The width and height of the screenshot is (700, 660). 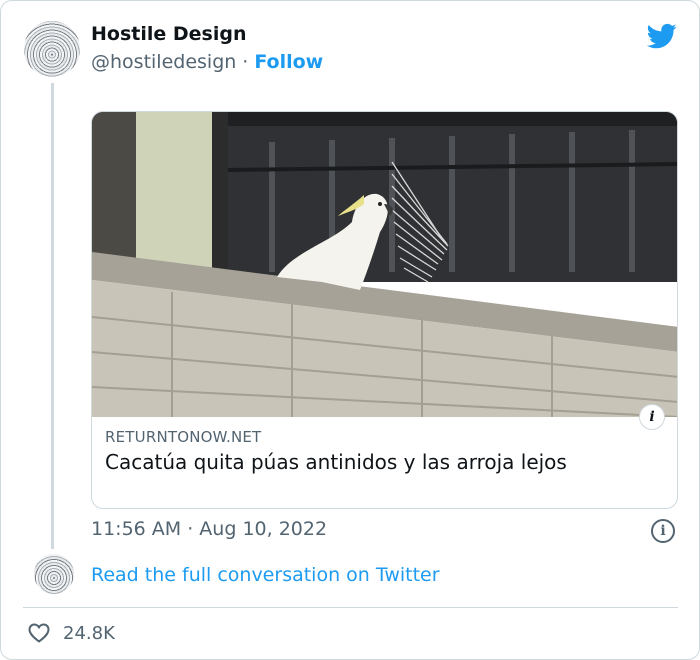 What do you see at coordinates (54, 574) in the screenshot?
I see `reply-avatar` at bounding box center [54, 574].